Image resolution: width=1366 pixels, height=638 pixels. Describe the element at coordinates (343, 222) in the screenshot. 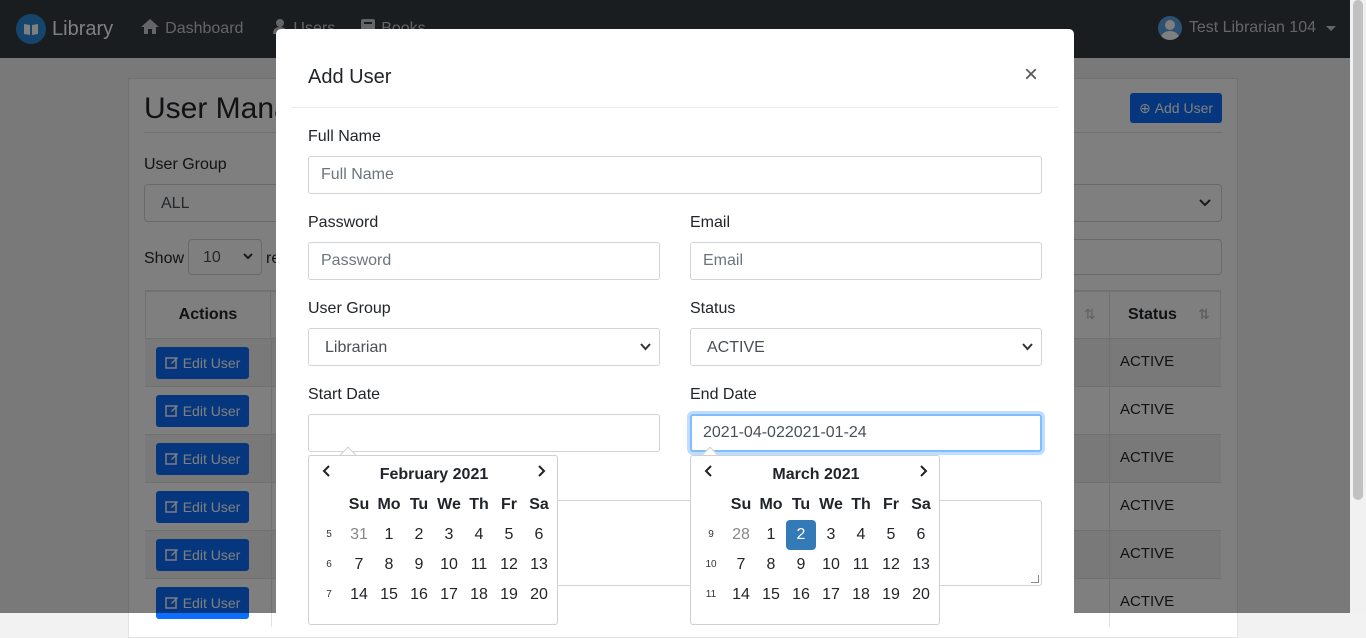

I see `password-label: Password` at that location.